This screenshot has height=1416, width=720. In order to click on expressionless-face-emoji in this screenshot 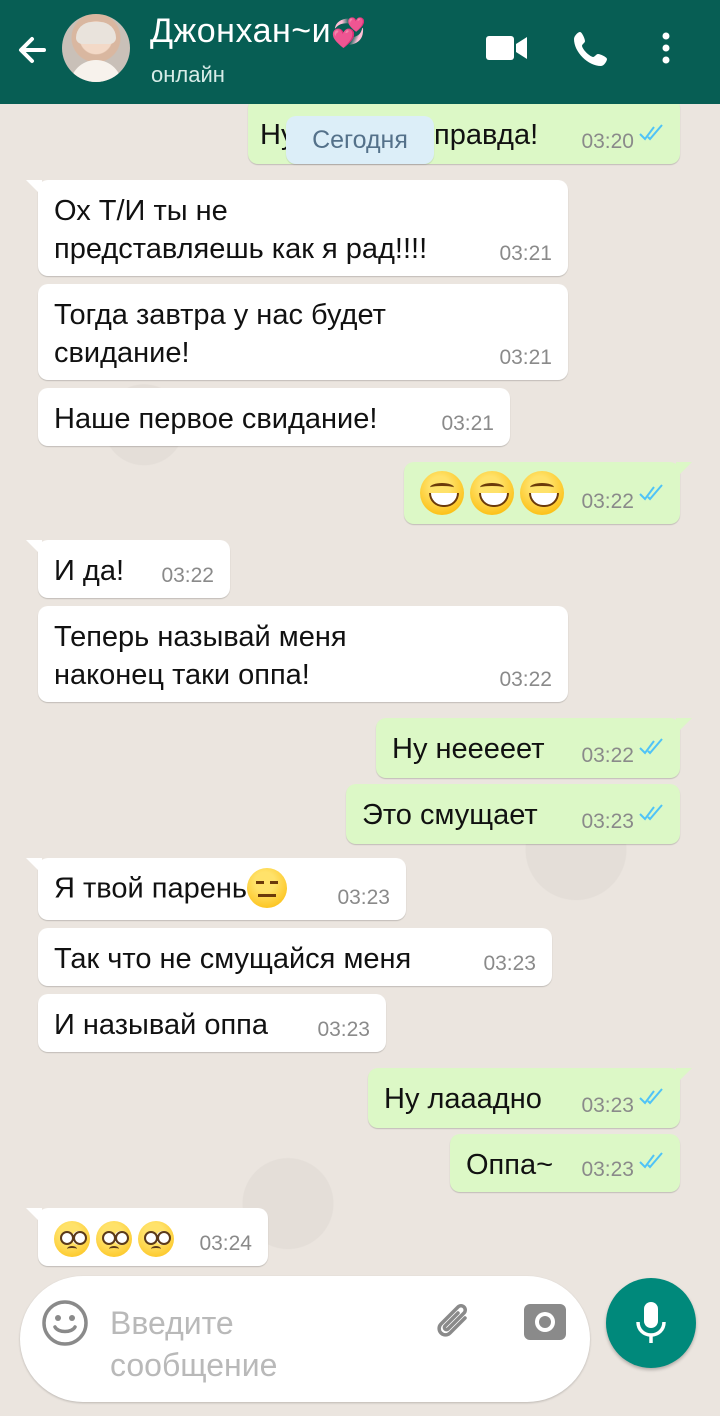, I will do `click(266, 888)`.